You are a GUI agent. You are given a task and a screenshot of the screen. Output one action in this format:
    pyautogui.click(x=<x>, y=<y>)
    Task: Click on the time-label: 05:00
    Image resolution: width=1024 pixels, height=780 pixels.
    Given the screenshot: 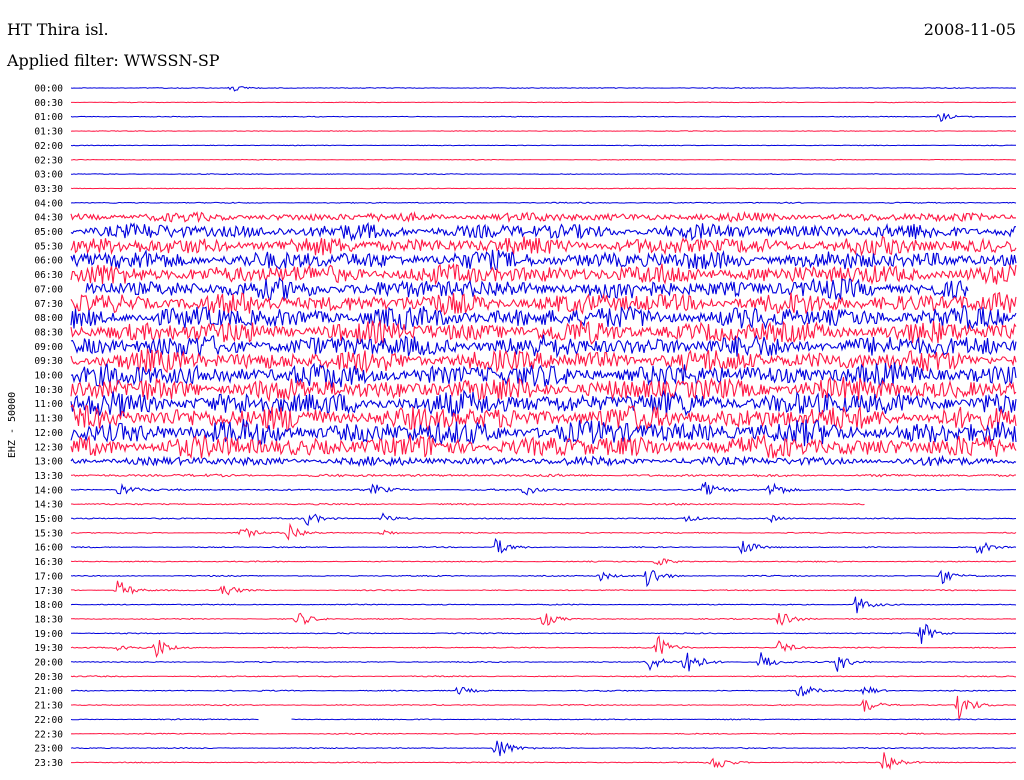 What is the action you would take?
    pyautogui.click(x=48, y=232)
    